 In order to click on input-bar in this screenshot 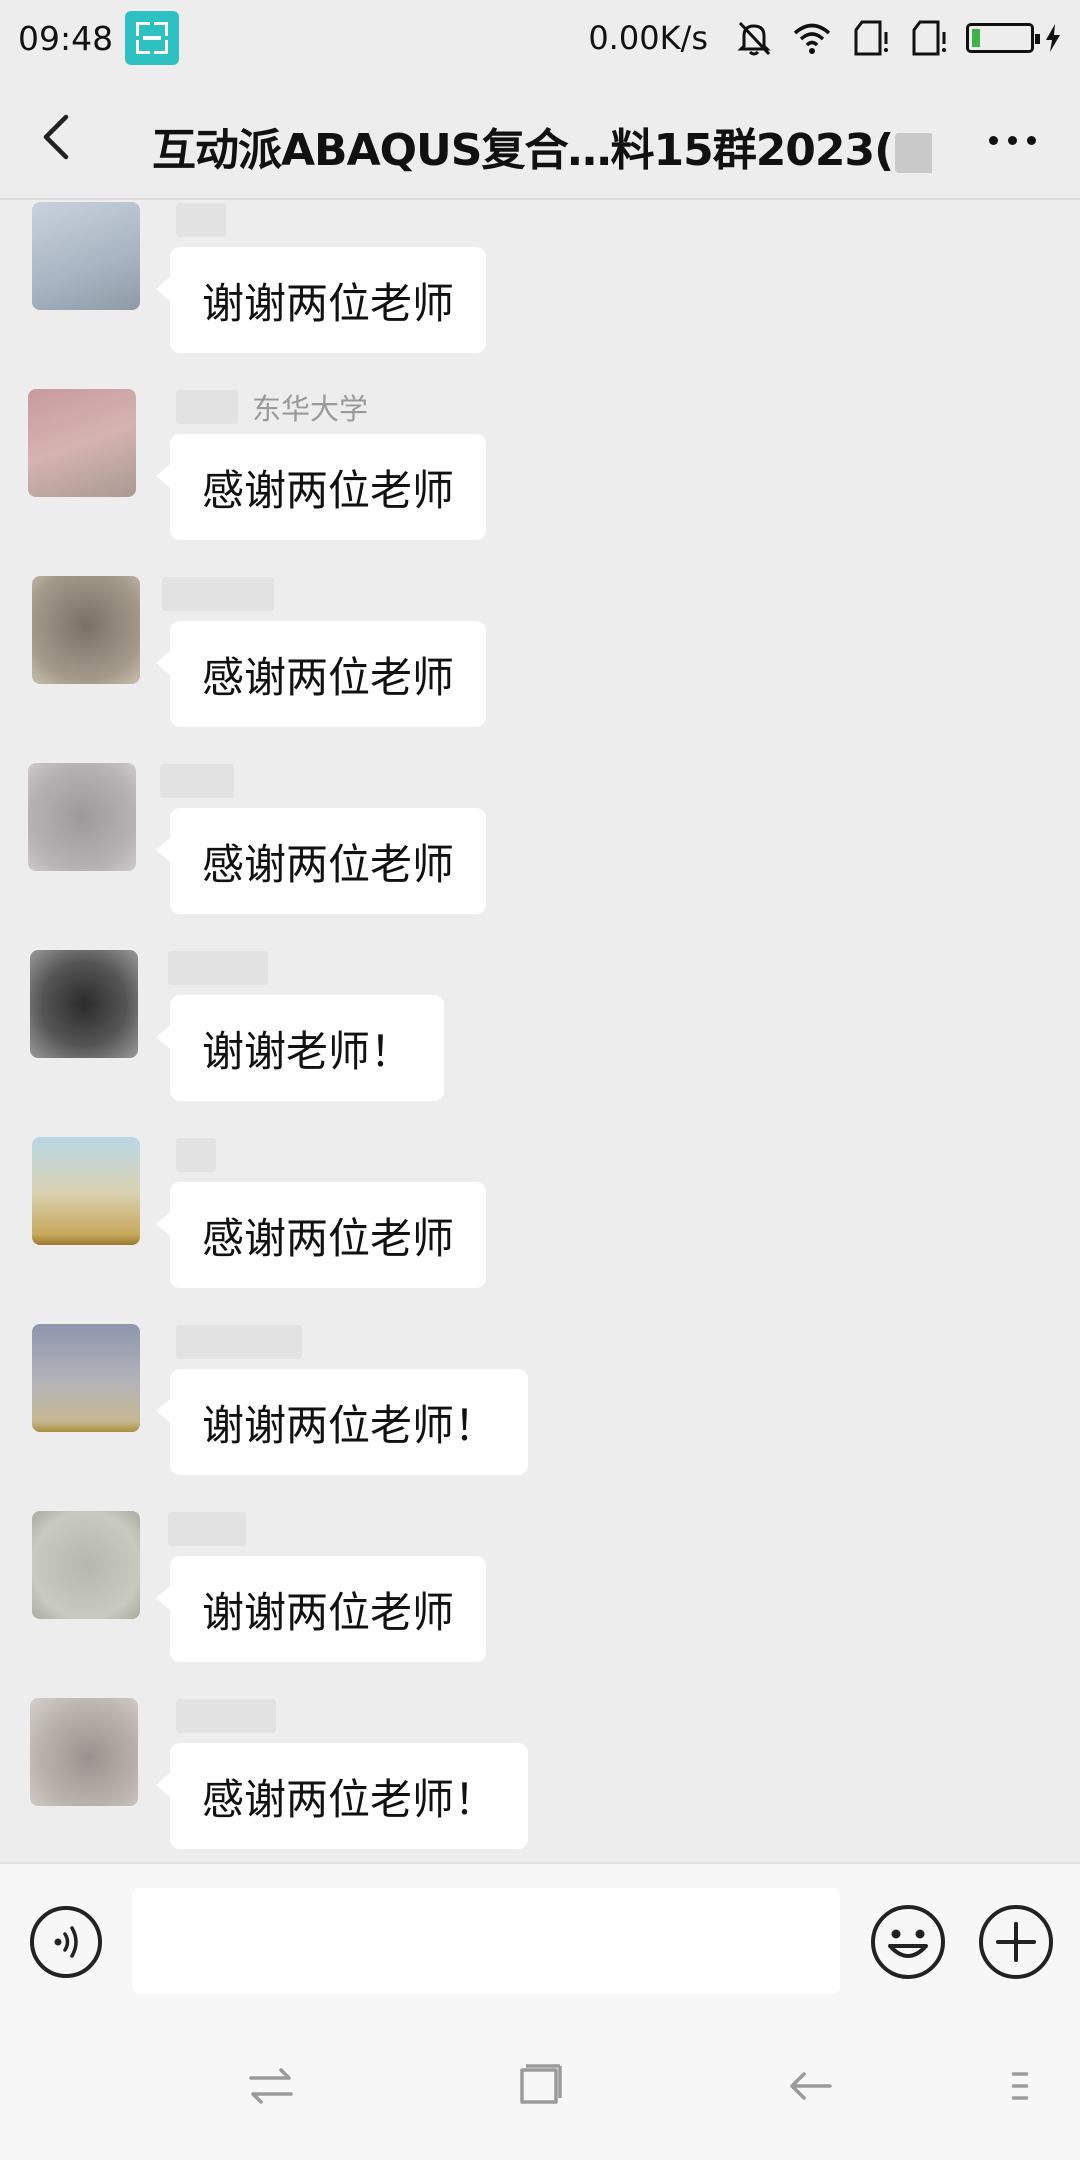, I will do `click(540, 1936)`.